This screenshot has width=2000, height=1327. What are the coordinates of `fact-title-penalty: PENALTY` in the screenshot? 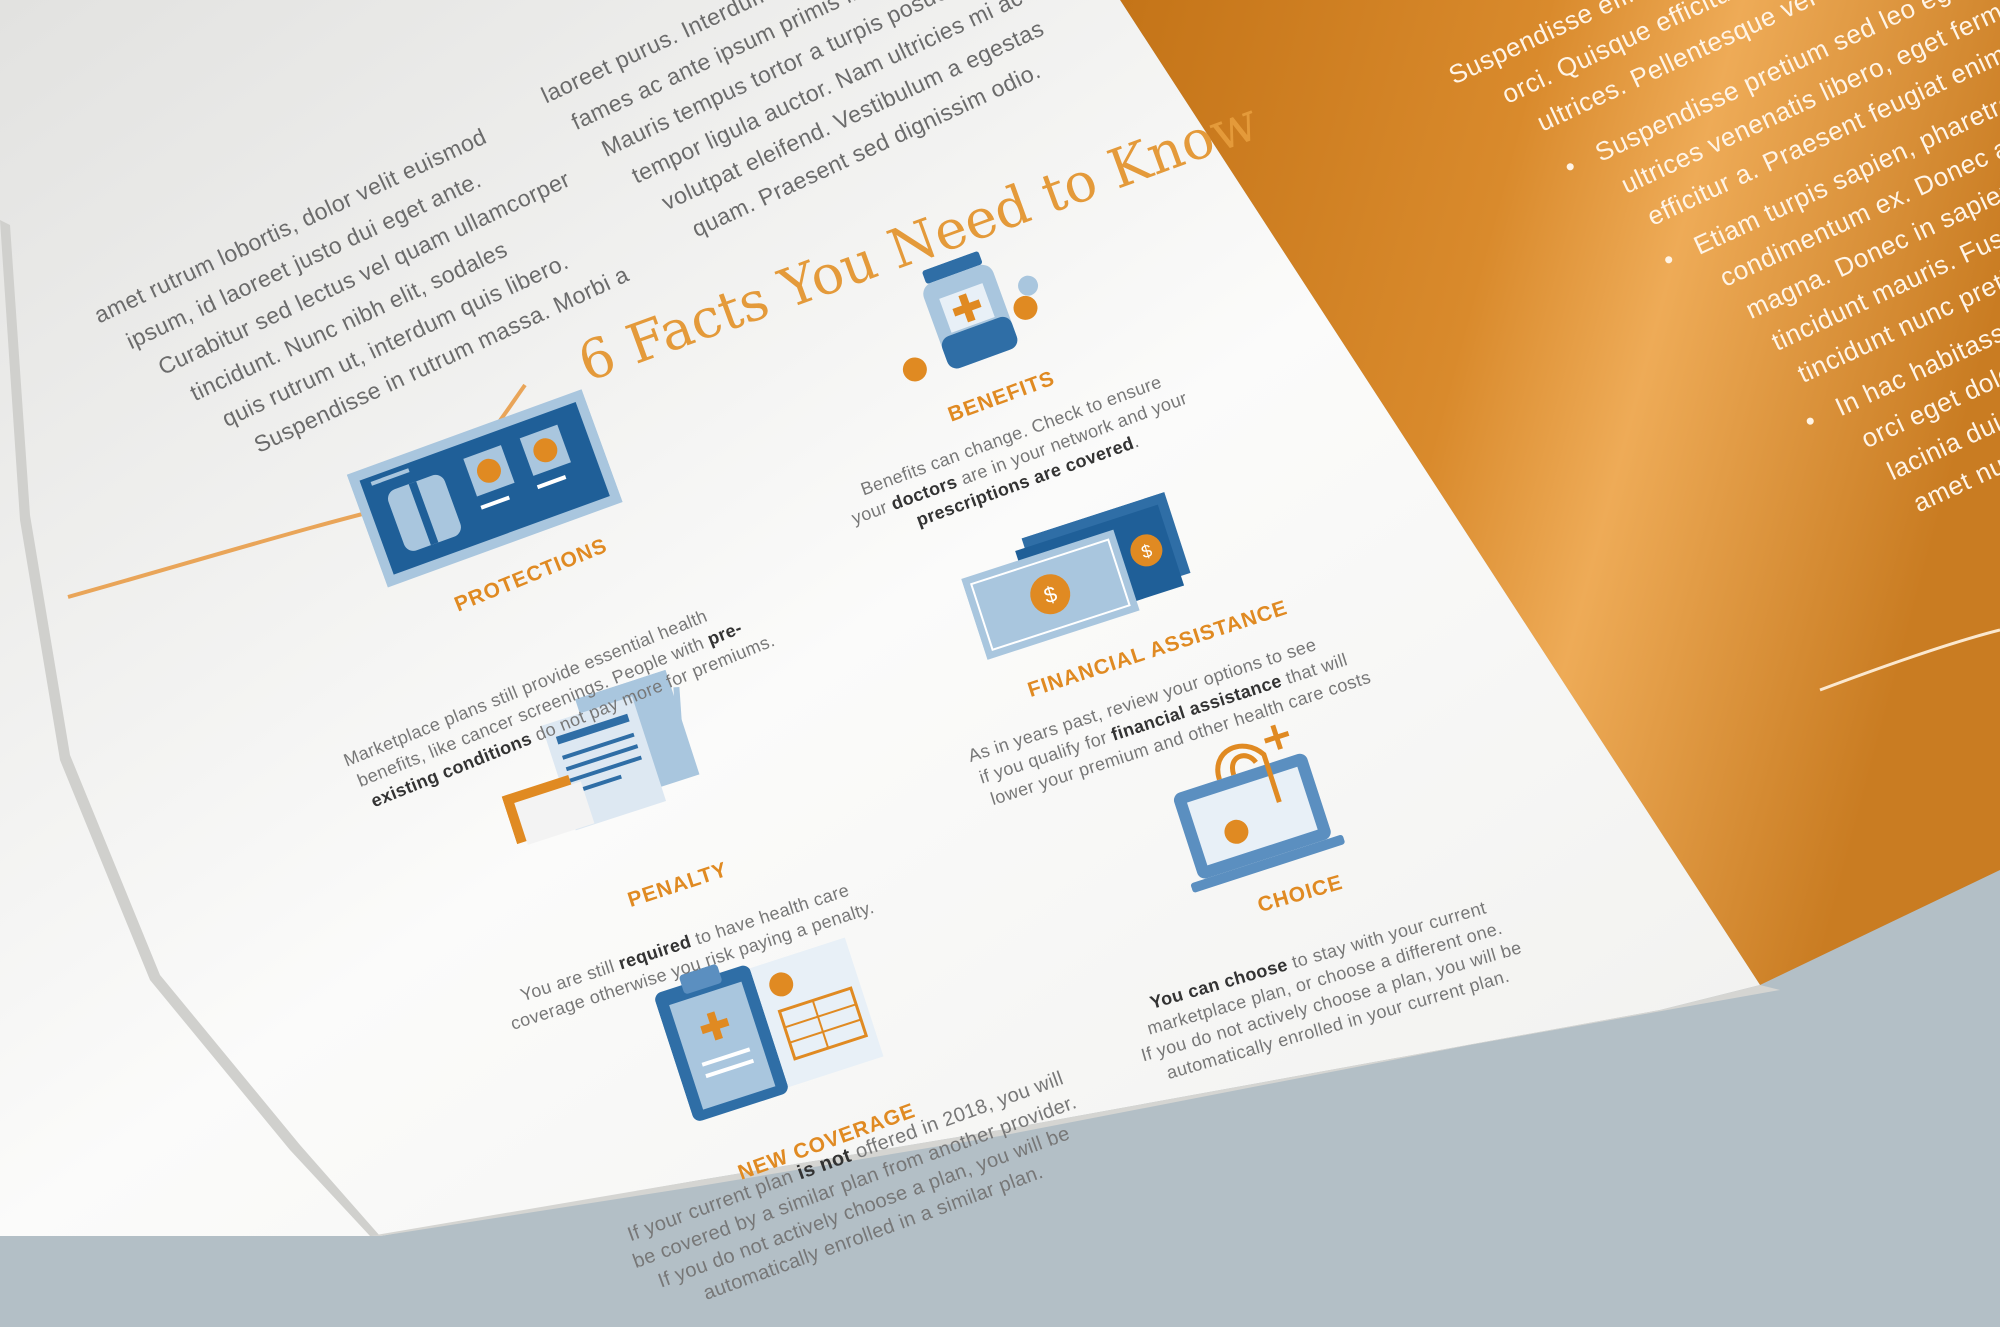 It's located at (678, 885).